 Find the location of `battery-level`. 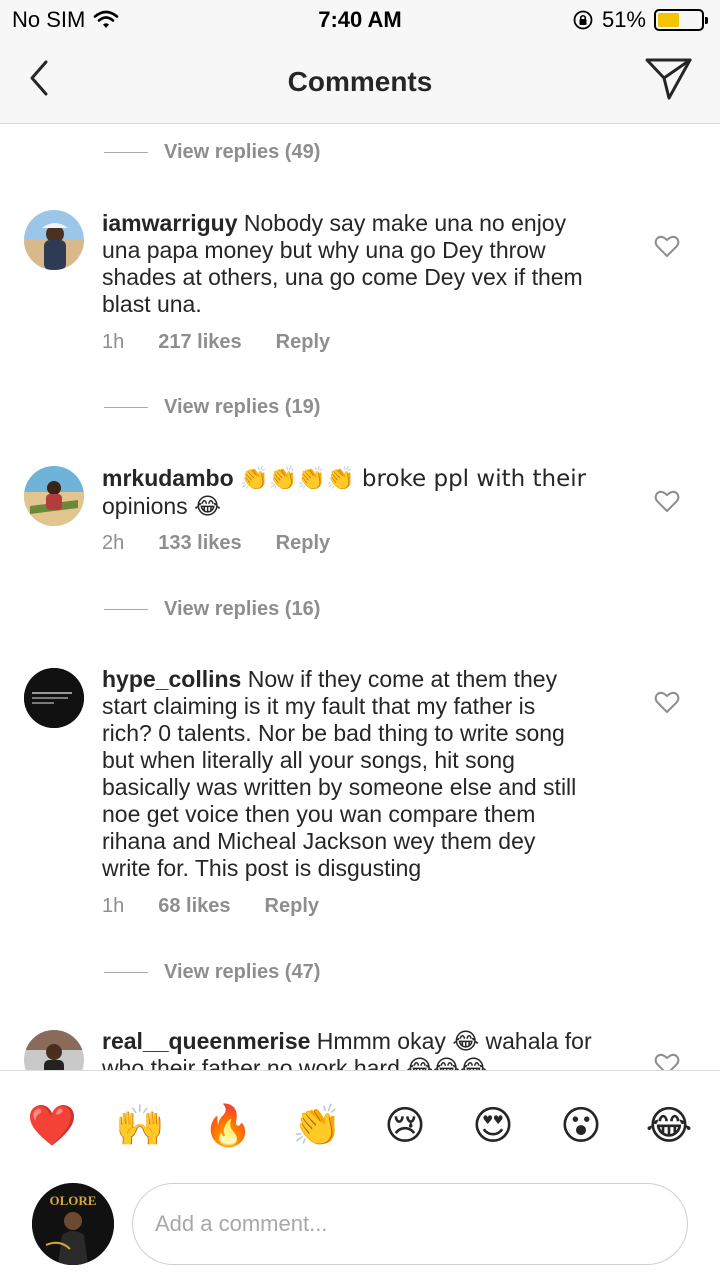

battery-level is located at coordinates (669, 20).